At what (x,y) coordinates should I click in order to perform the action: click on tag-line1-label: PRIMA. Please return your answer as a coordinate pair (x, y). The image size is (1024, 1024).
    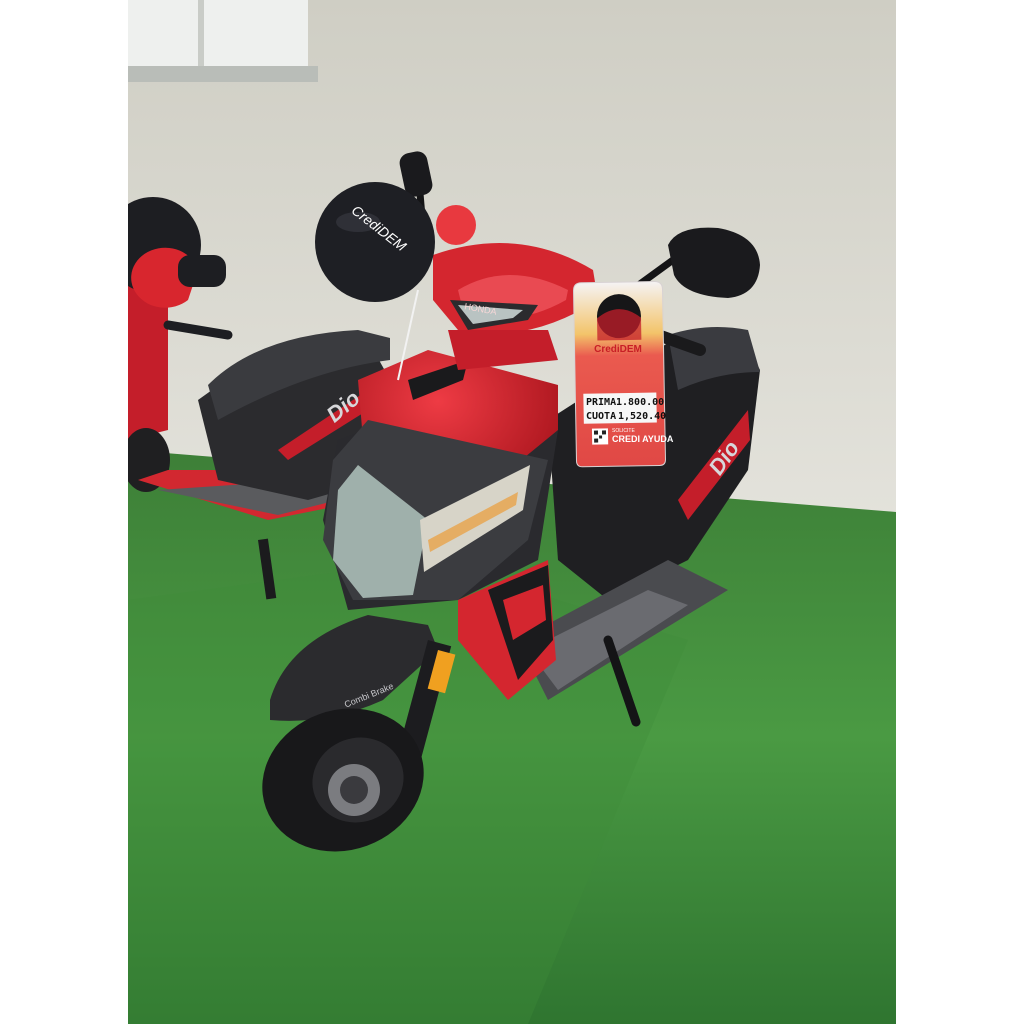
    Looking at the image, I should click on (601, 402).